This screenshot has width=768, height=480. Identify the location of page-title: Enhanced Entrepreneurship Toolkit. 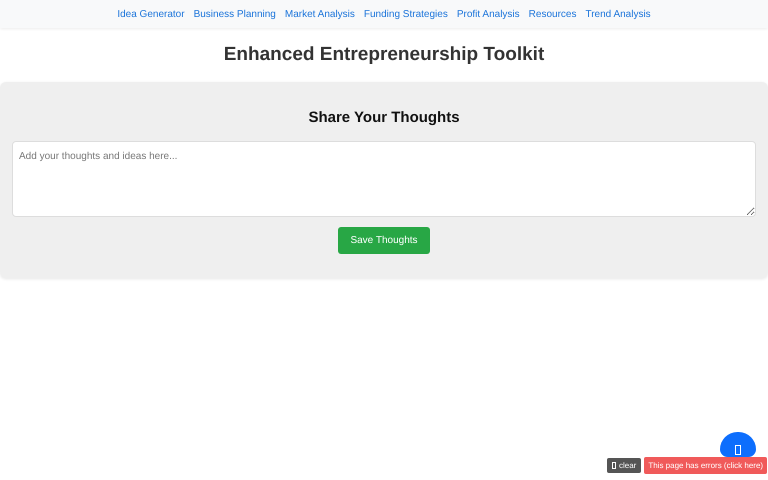
(384, 55).